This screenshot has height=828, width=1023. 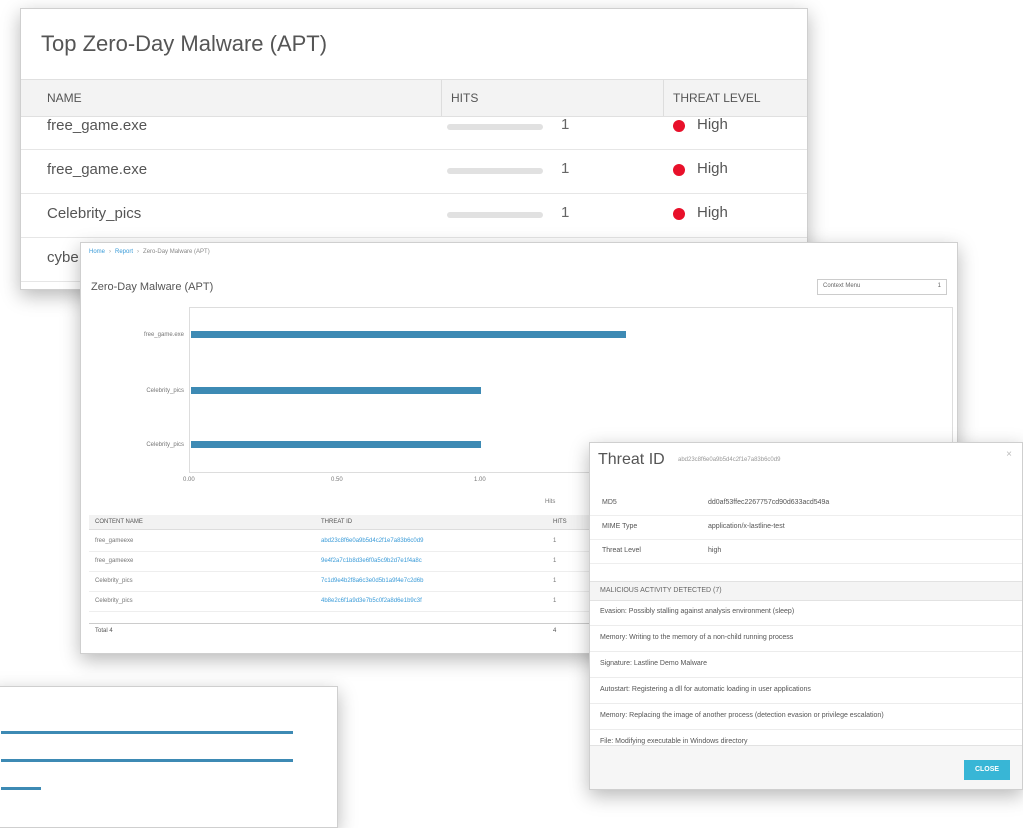 I want to click on context-menu-select: Context Menu 1, so click(x=882, y=287).